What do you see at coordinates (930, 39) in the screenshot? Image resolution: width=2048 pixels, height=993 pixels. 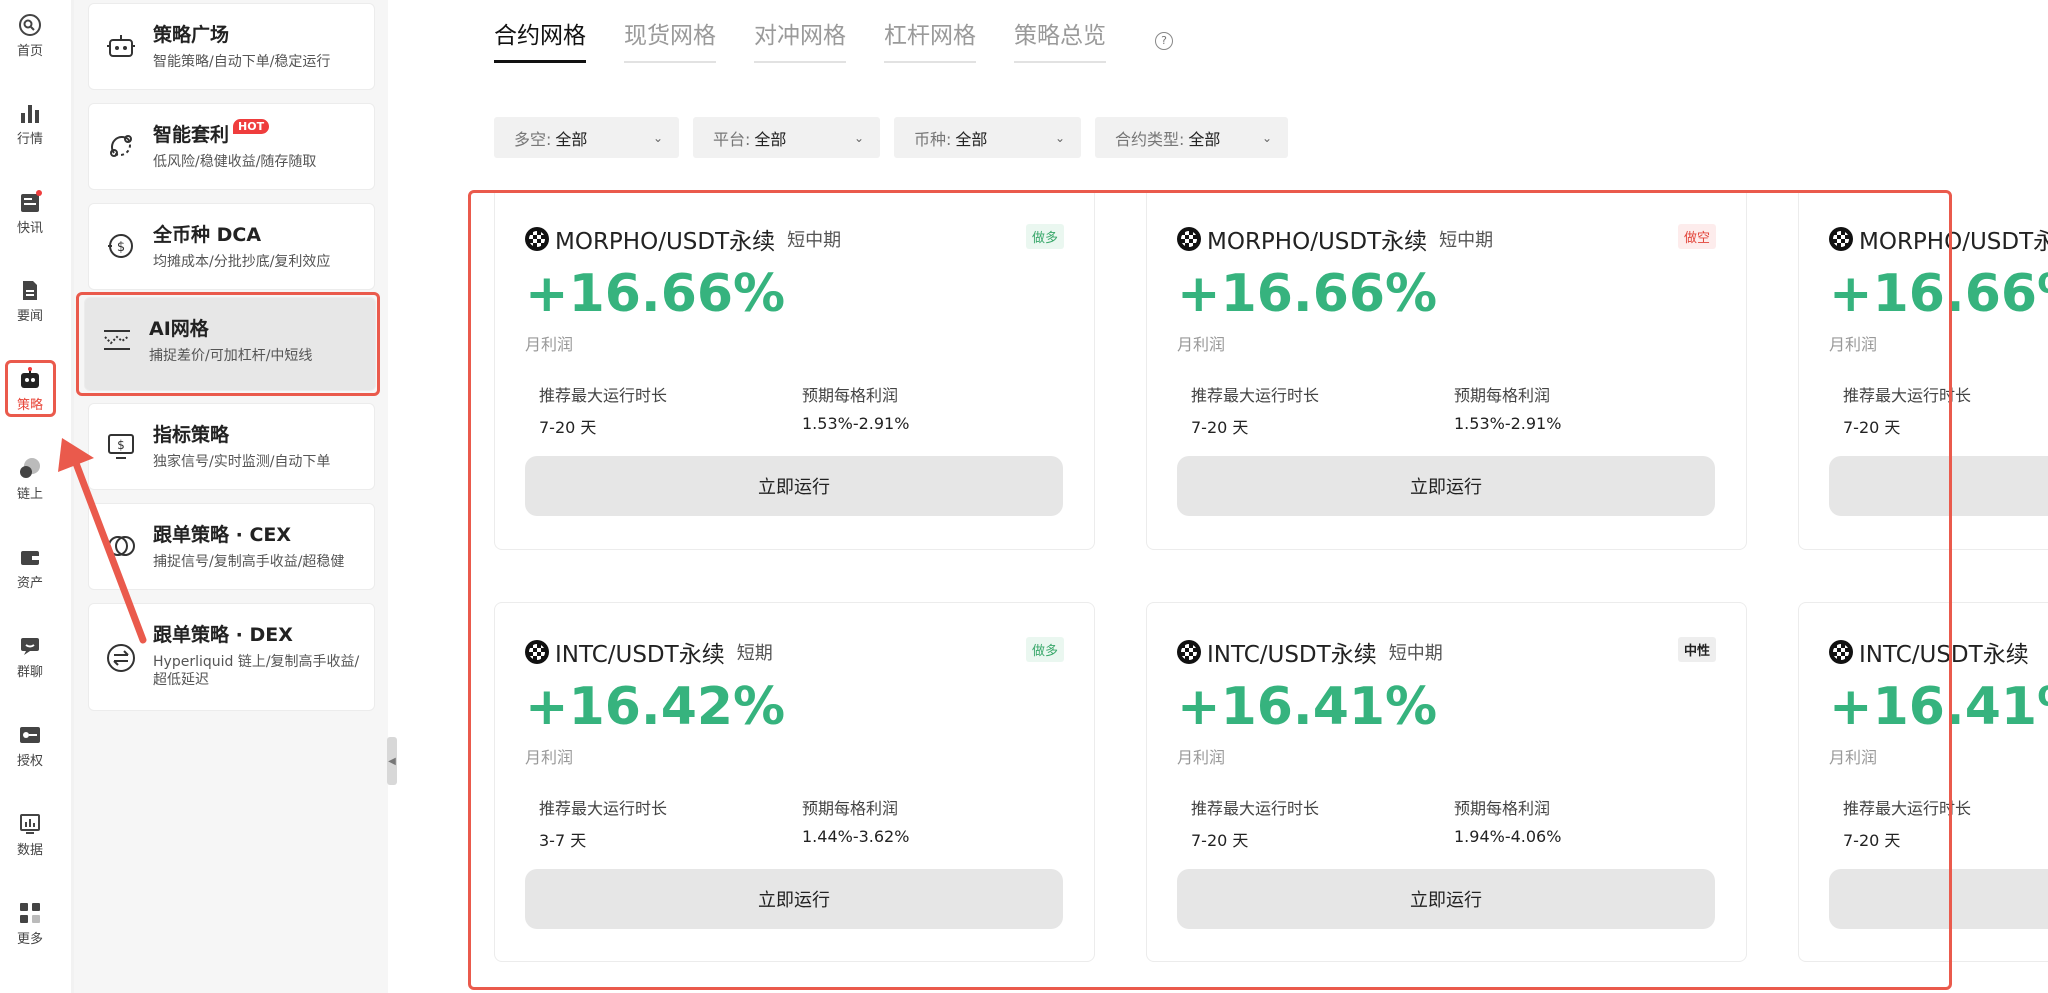 I see `tab-leverage-grid: 杠杆网格` at bounding box center [930, 39].